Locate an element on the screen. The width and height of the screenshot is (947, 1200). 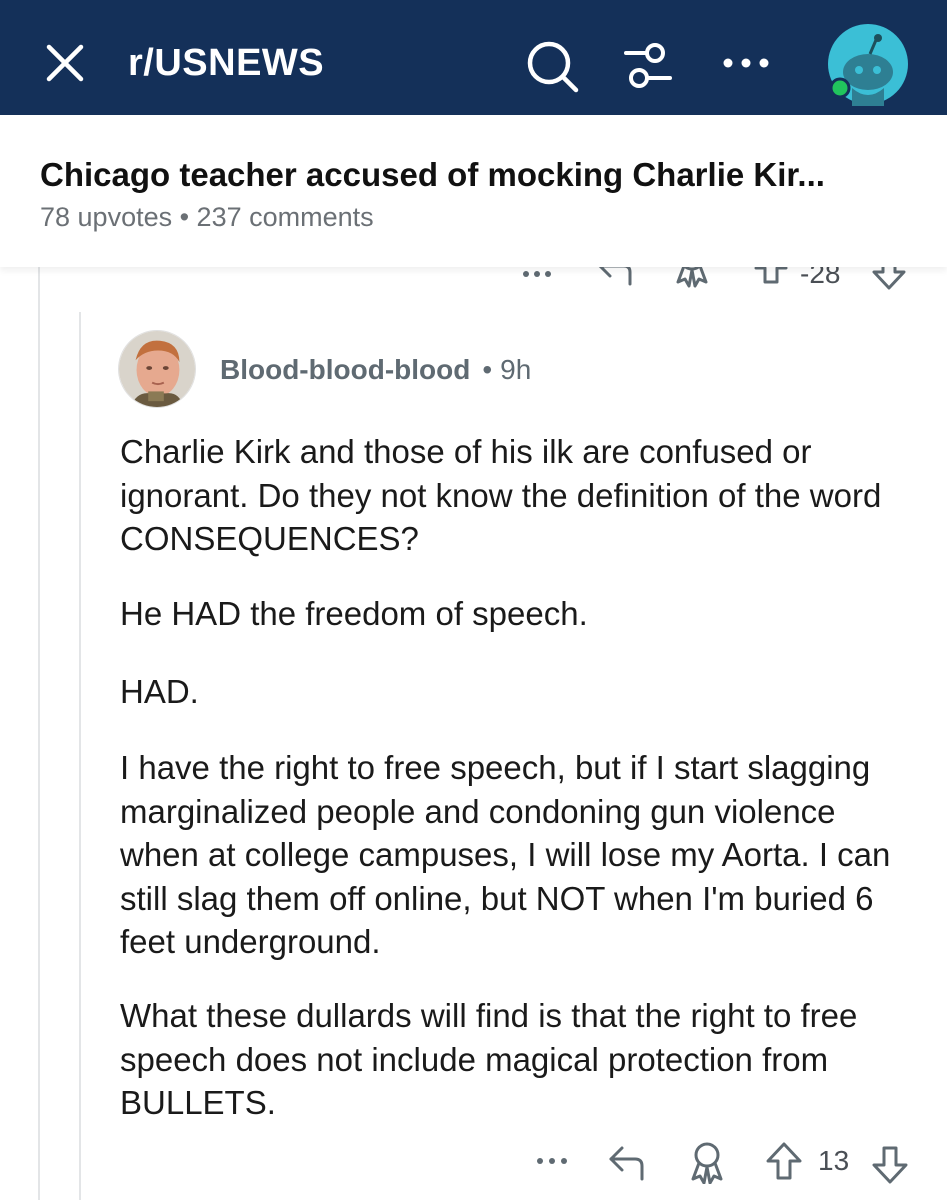
comment-paragraph: He HAD the freedom of speech. is located at coordinates (354, 613).